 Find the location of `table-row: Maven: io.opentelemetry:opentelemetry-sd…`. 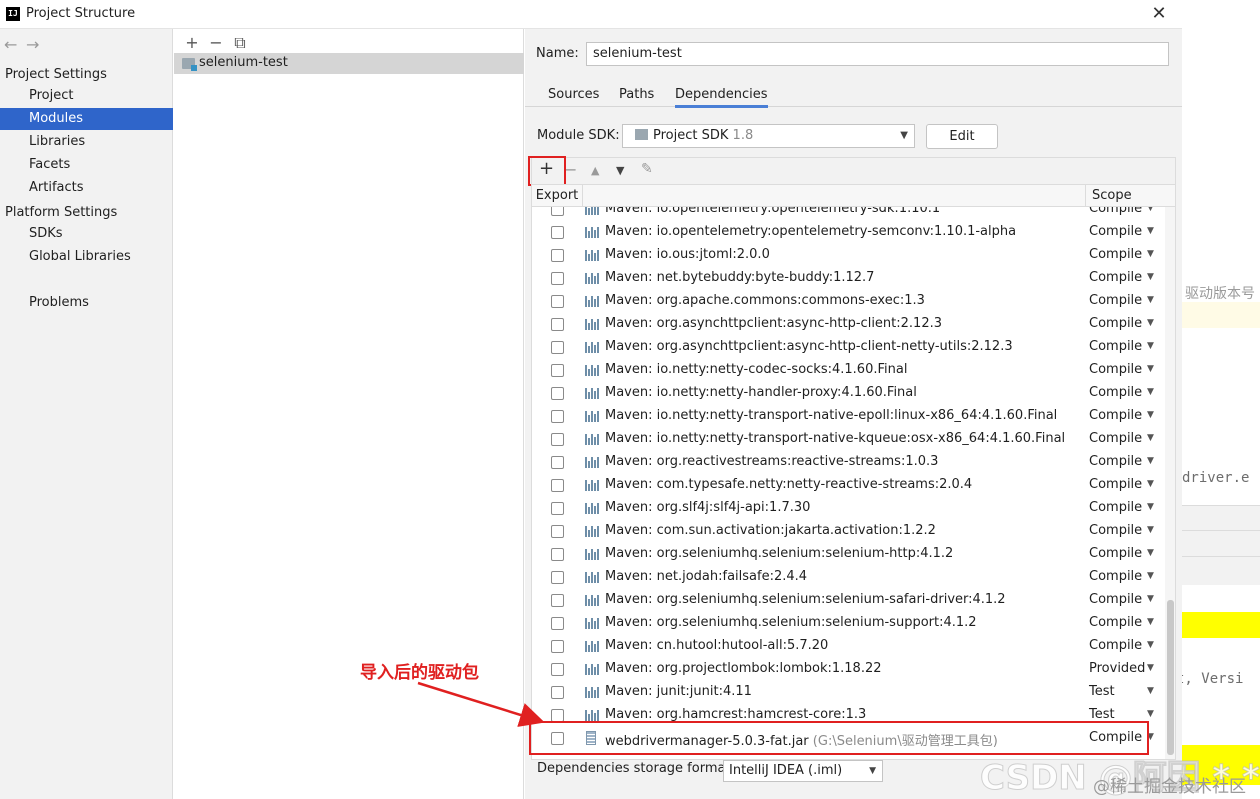

table-row: Maven: io.opentelemetry:opentelemetry-sd… is located at coordinates (848, 214).